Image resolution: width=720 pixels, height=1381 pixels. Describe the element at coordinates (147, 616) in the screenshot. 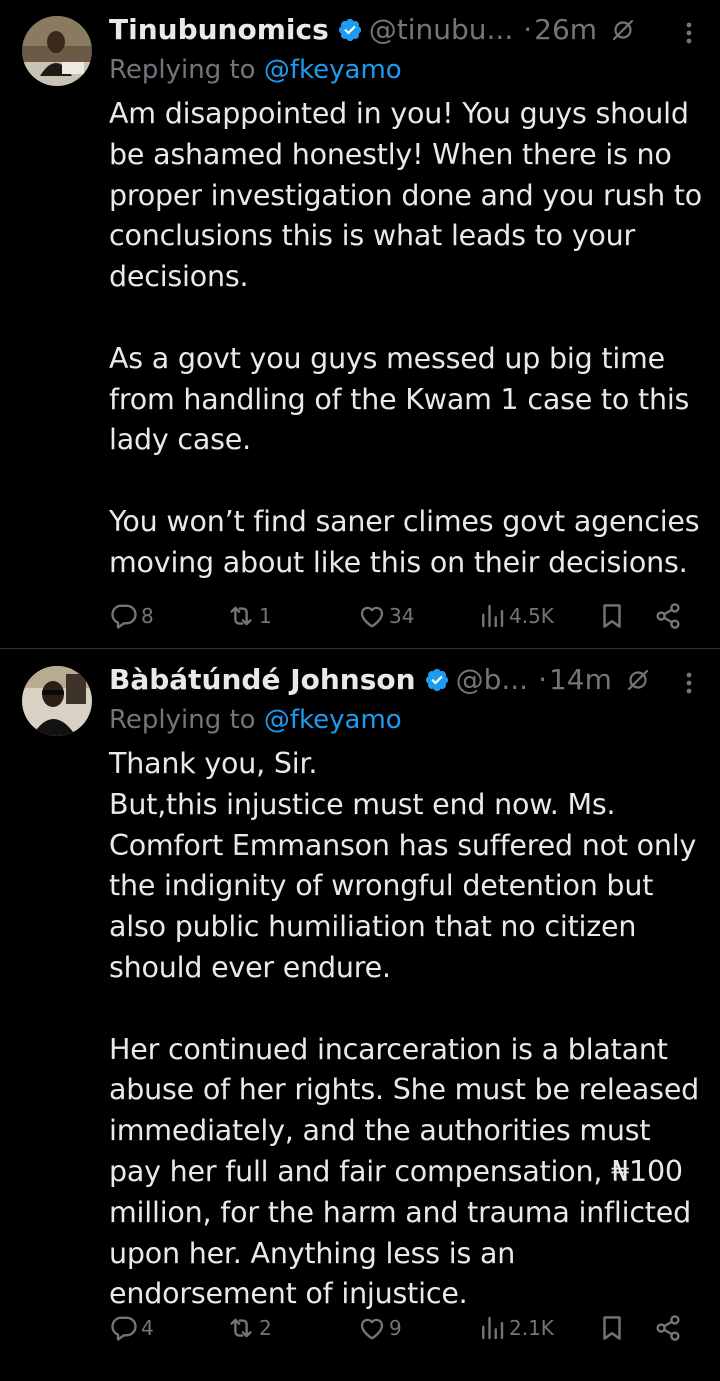

I see `reply-count: 8` at that location.